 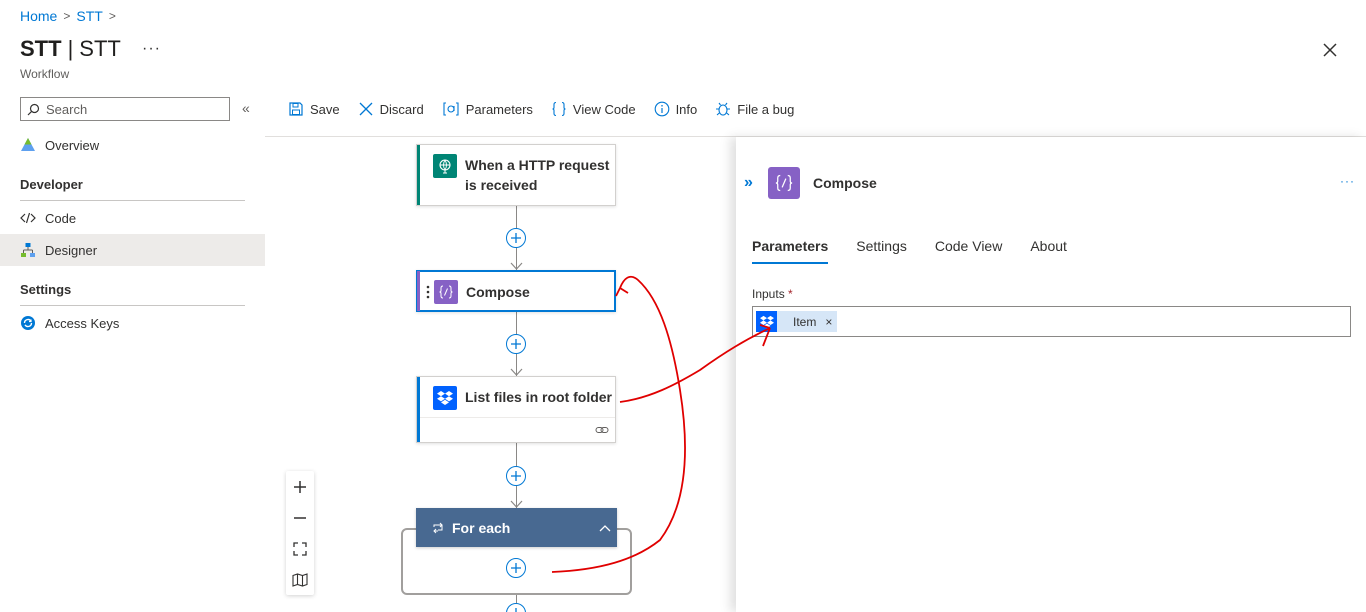 What do you see at coordinates (38, 16) in the screenshot?
I see `breadcrumb-home-link: Home` at bounding box center [38, 16].